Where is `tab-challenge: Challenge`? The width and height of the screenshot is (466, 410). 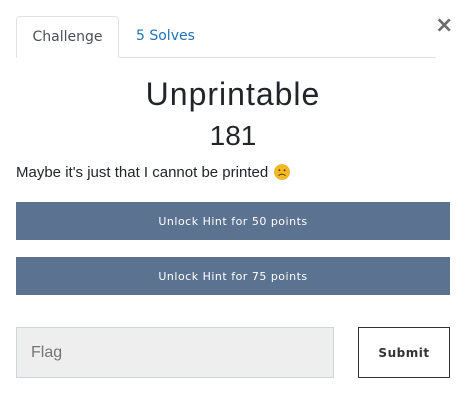 tab-challenge: Challenge is located at coordinates (67, 37).